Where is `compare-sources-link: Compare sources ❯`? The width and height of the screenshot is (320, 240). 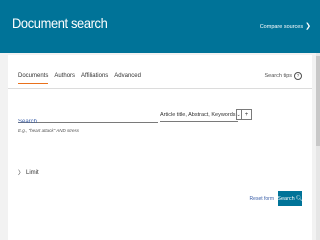 compare-sources-link: Compare sources ❯ is located at coordinates (285, 26).